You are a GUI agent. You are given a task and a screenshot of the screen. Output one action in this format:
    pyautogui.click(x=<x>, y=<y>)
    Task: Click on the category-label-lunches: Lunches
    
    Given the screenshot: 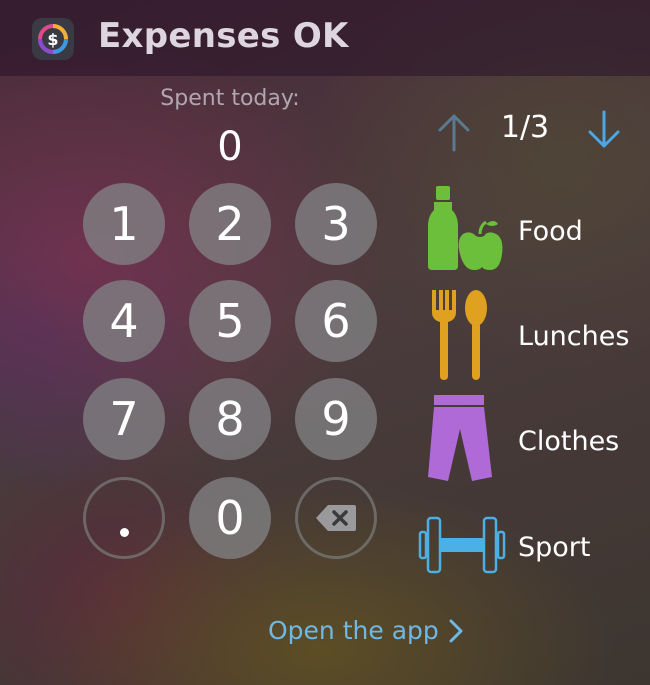 What is the action you would take?
    pyautogui.click(x=574, y=336)
    